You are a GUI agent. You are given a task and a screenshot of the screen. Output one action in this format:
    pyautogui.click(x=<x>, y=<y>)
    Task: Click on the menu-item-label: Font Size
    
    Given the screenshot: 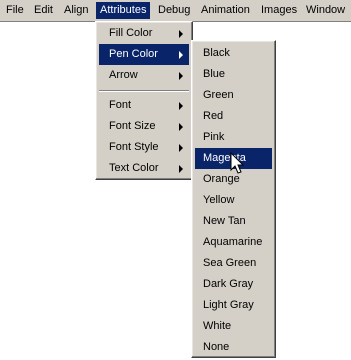 What is the action you would take?
    pyautogui.click(x=132, y=126)
    